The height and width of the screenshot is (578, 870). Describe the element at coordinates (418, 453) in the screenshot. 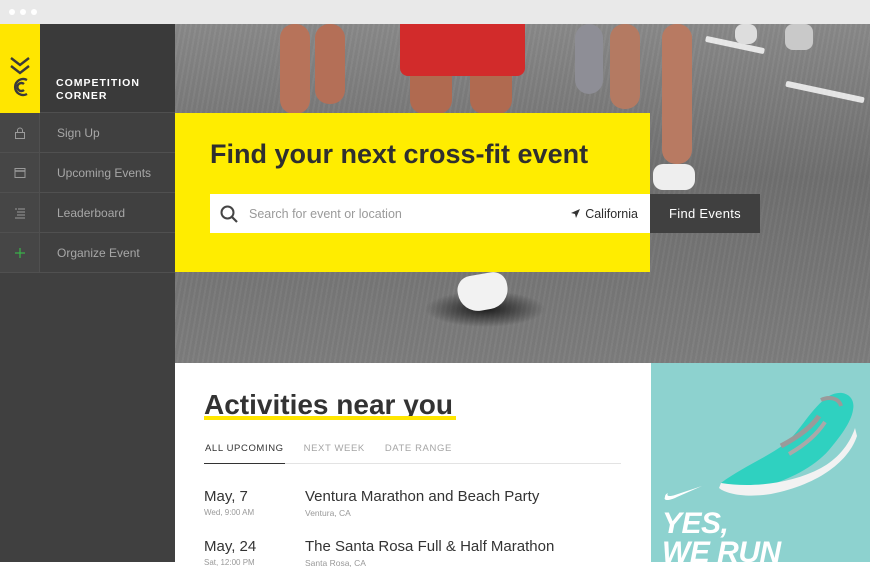

I see `tab-date-range: DATE RANGE` at that location.